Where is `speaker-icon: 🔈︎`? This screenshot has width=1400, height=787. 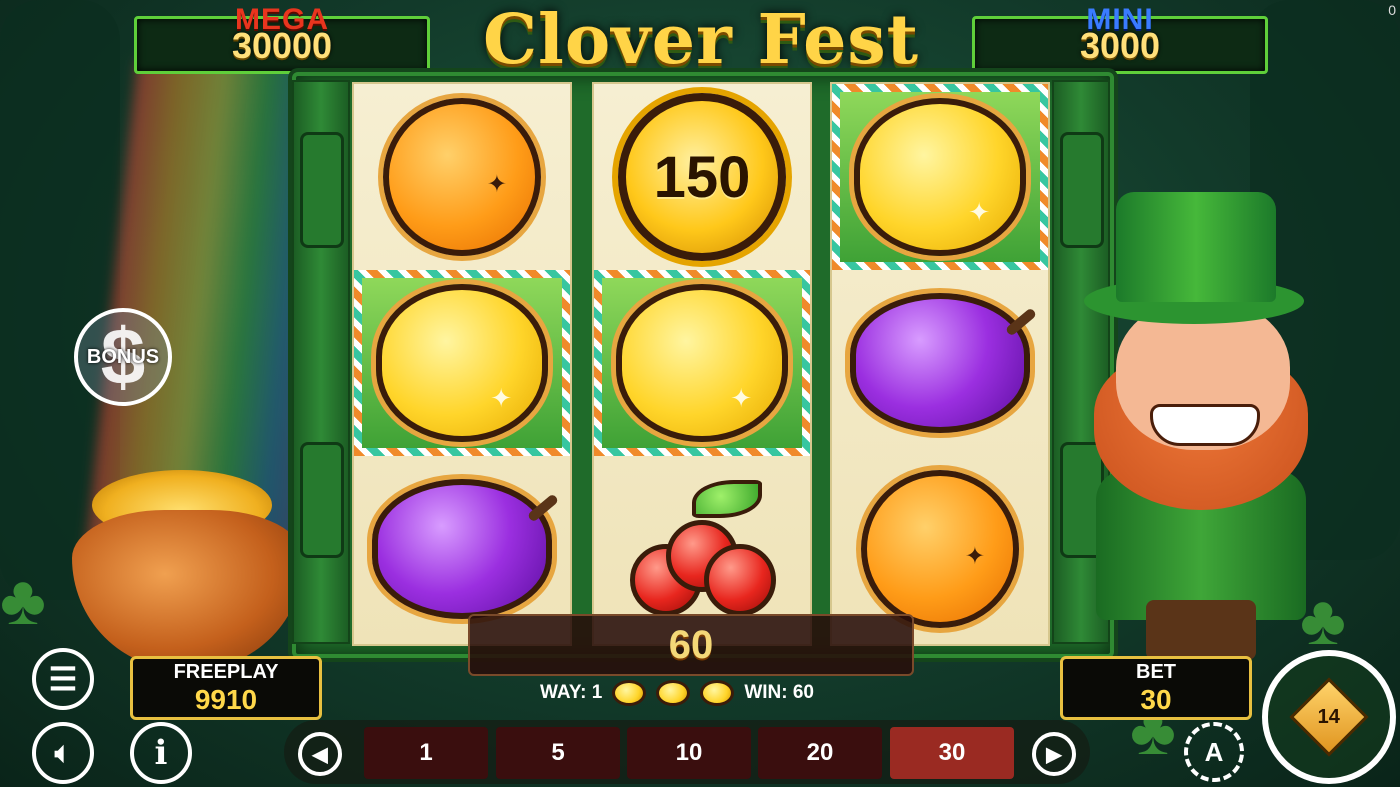 speaker-icon: 🔈︎ is located at coordinates (63, 752).